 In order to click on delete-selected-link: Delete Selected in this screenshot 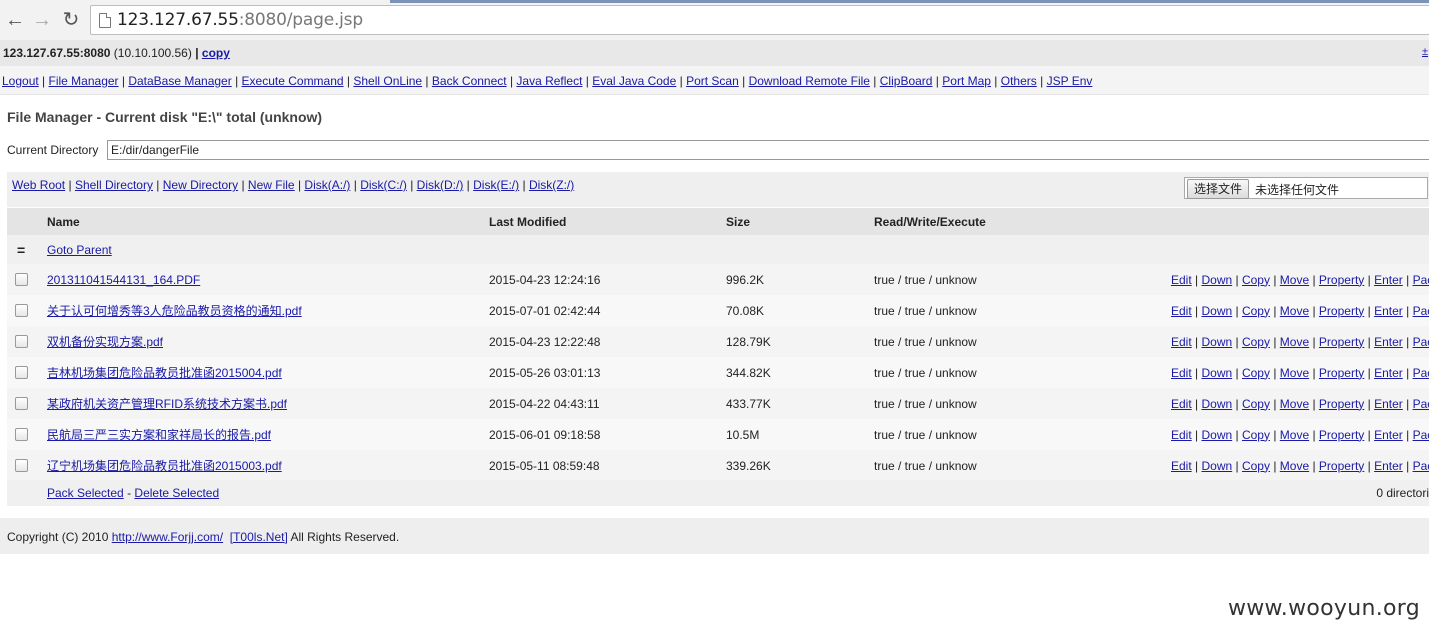, I will do `click(176, 493)`.